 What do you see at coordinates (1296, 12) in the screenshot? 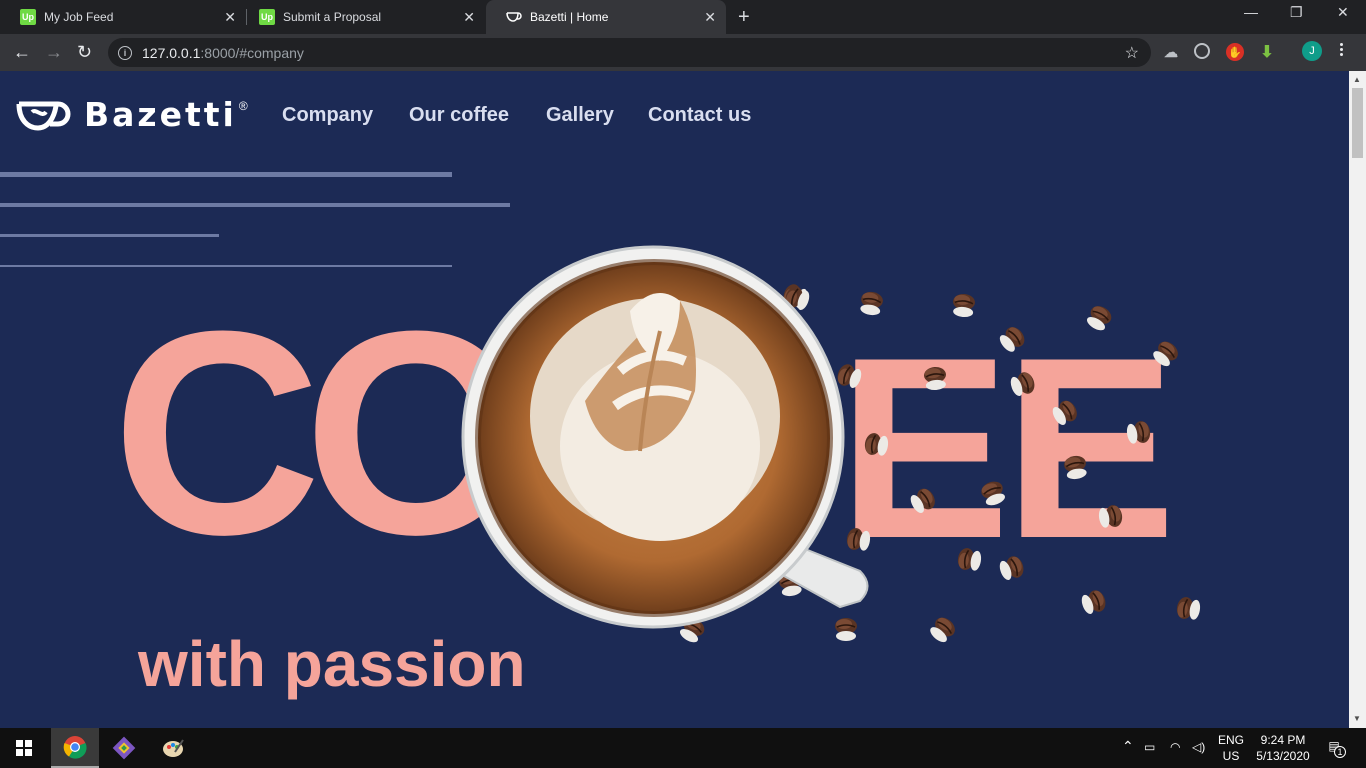
I see `restore-icon: ❐` at bounding box center [1296, 12].